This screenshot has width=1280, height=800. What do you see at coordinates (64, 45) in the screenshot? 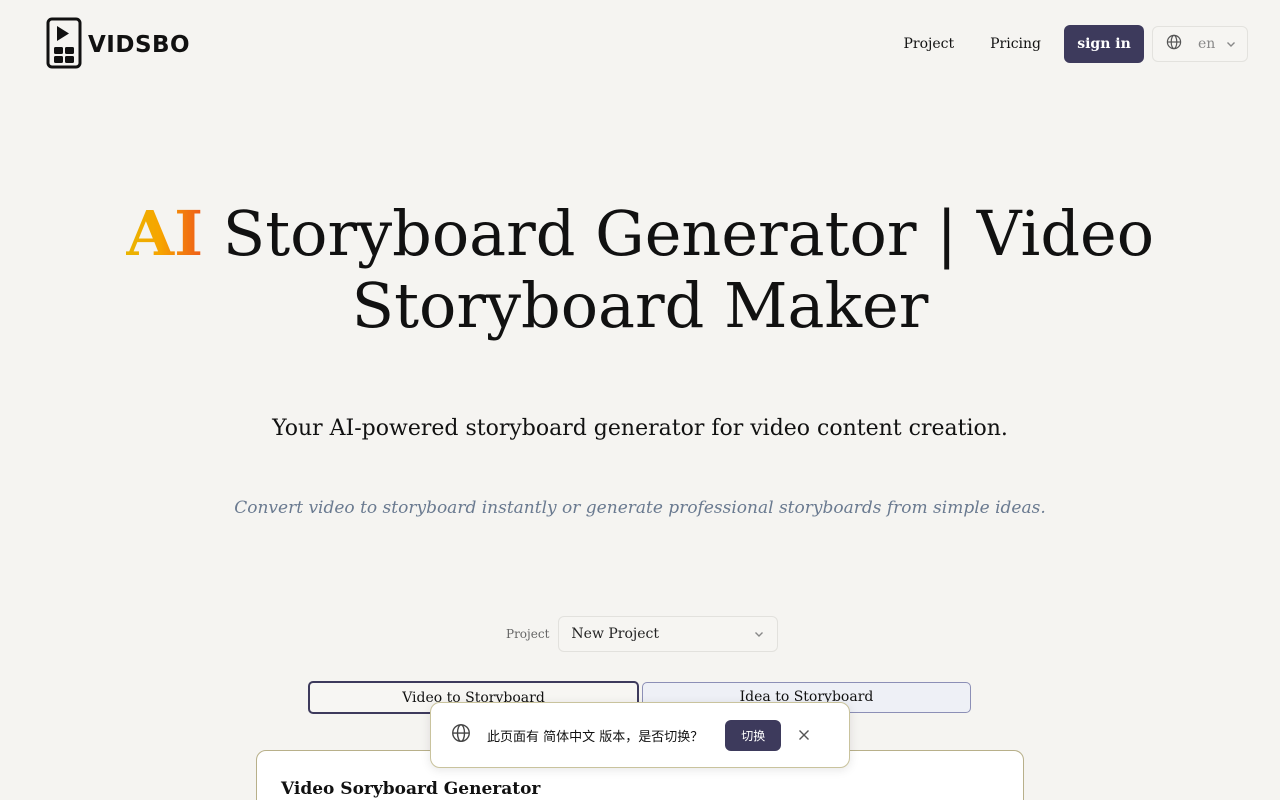
I see `film-storyboard-icon` at bounding box center [64, 45].